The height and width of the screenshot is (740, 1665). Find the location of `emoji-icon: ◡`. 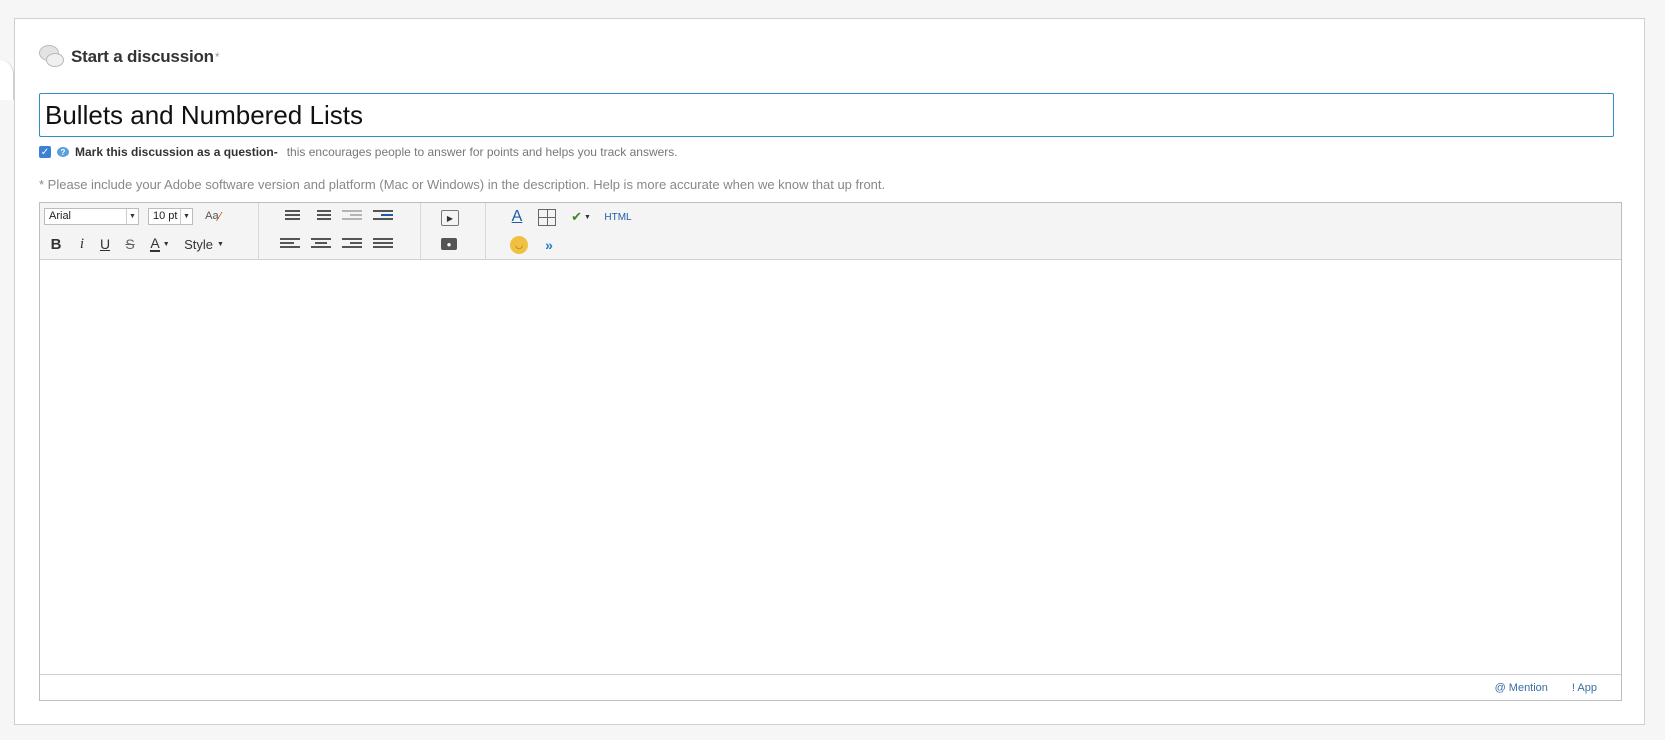

emoji-icon: ◡ is located at coordinates (519, 245).